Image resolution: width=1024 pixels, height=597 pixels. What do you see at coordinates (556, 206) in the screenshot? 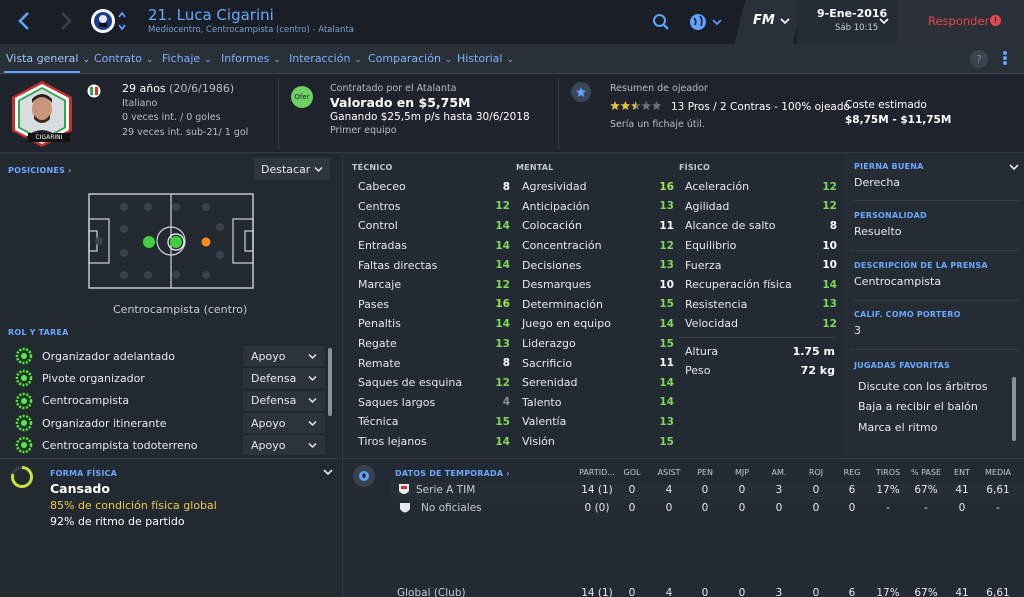
I see `attribute-name: Anticipación` at bounding box center [556, 206].